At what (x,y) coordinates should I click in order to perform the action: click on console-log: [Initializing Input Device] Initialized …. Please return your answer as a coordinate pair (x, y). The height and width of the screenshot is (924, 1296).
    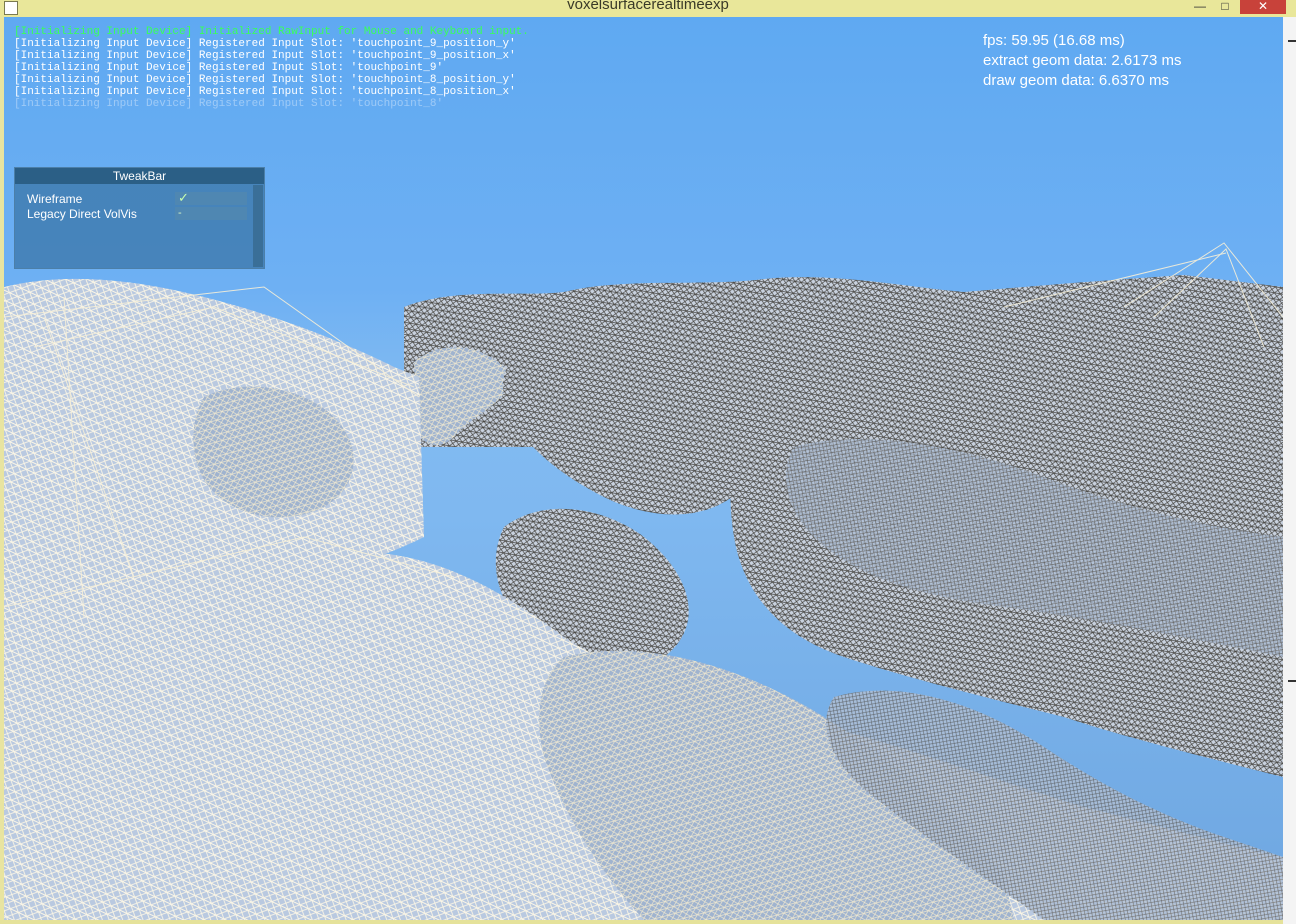
    Looking at the image, I should click on (271, 68).